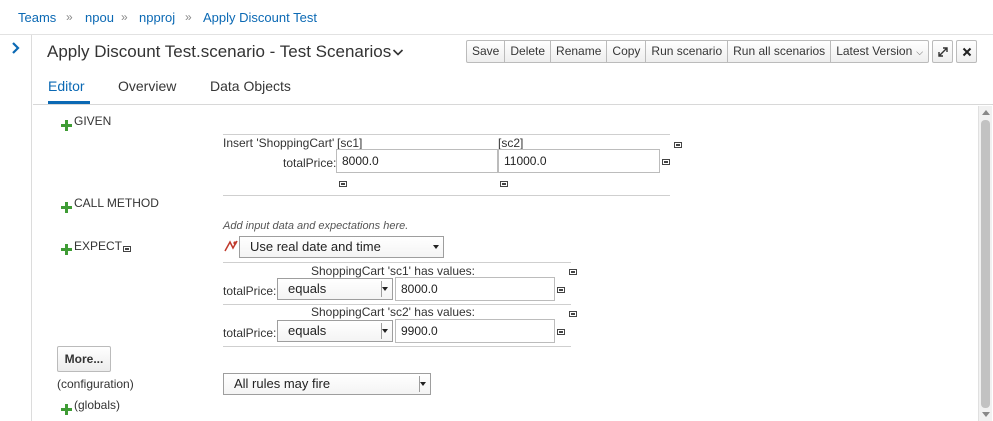 Image resolution: width=993 pixels, height=421 pixels. What do you see at coordinates (66, 409) in the screenshot?
I see `add-global-icon` at bounding box center [66, 409].